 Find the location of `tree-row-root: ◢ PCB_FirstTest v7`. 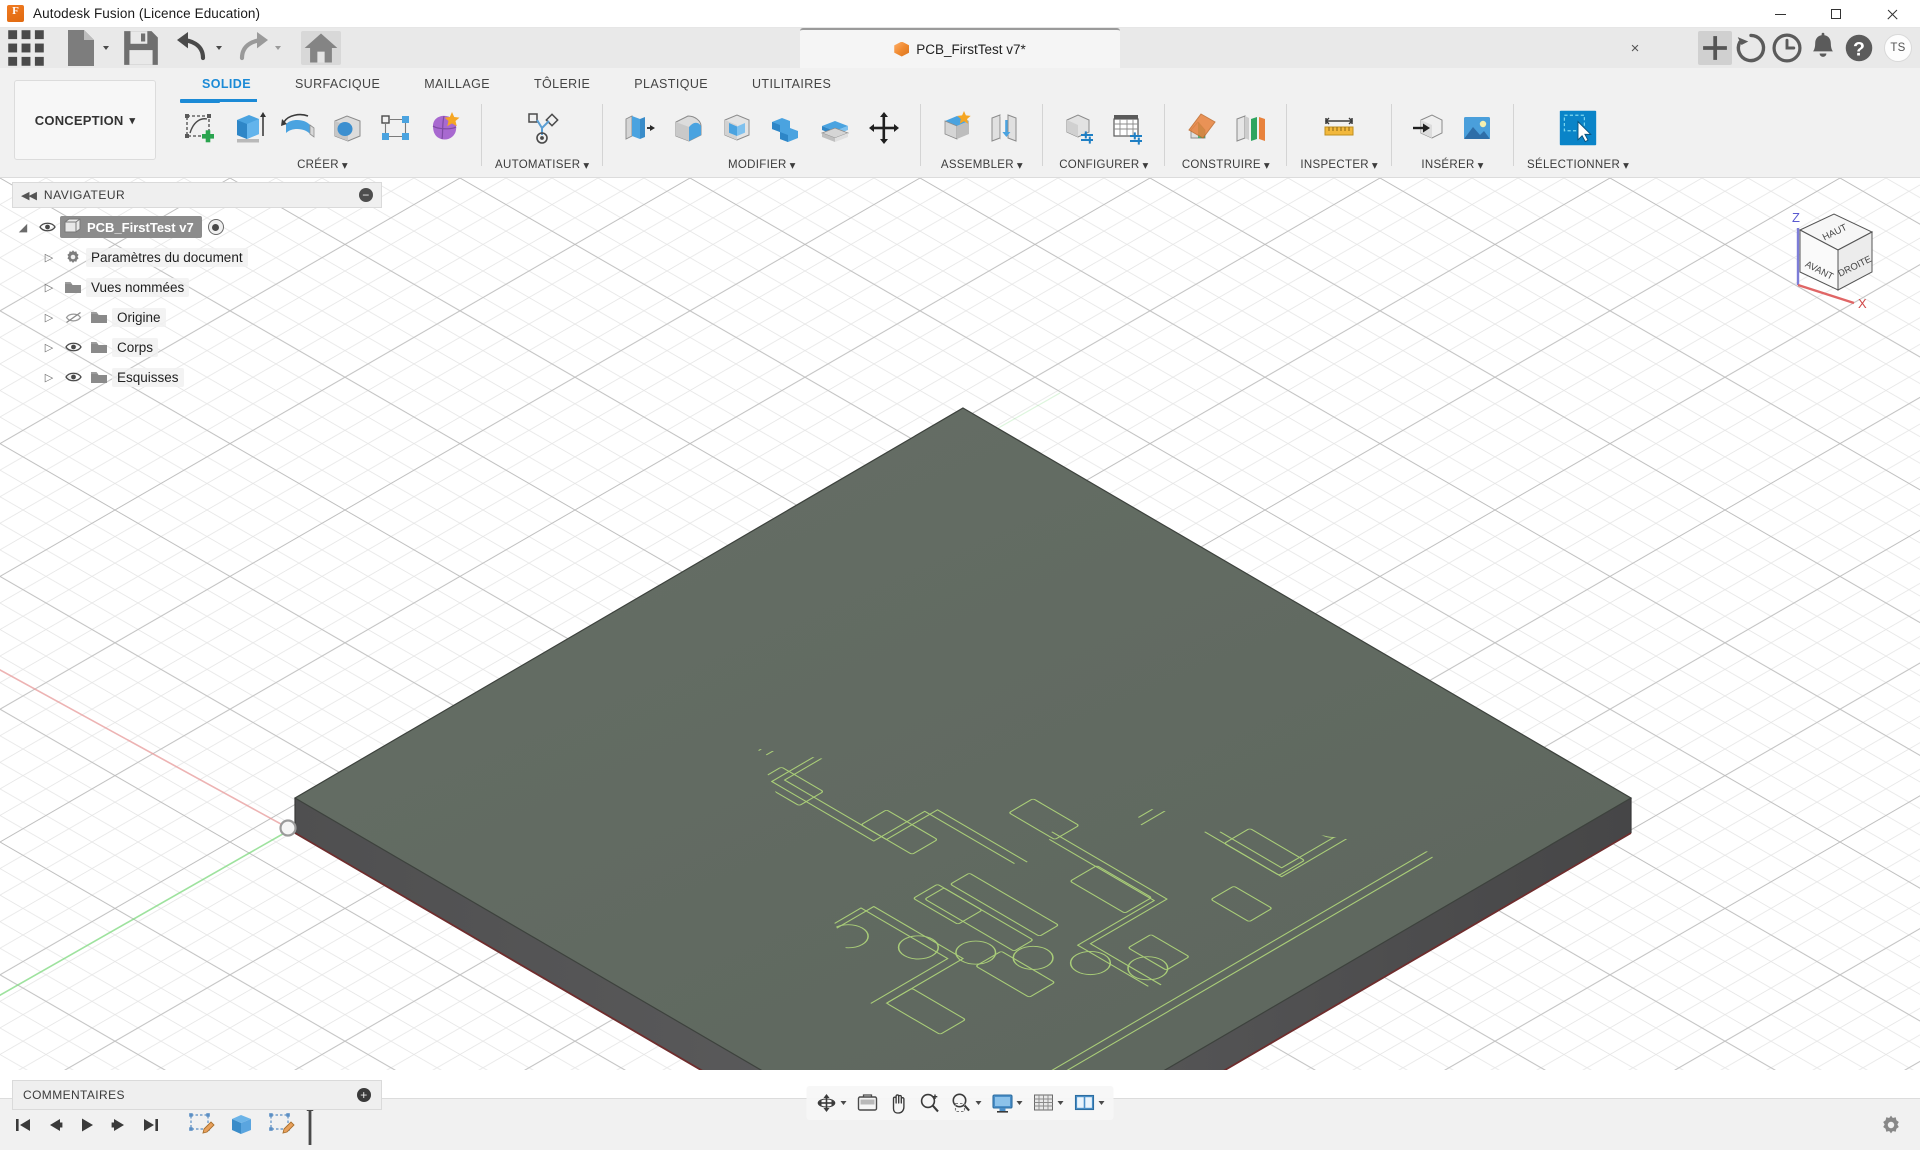

tree-row-root: ◢ PCB_FirstTest v7 is located at coordinates (197, 227).